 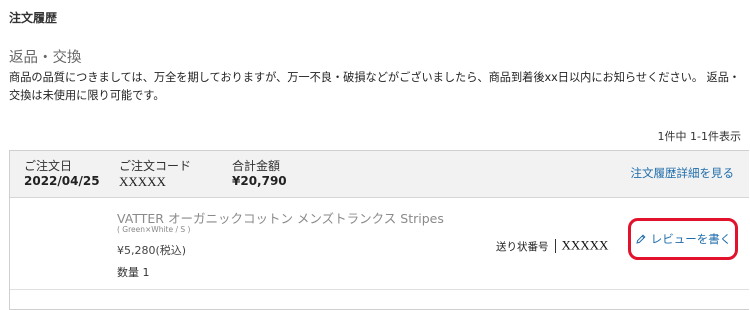 I want to click on product-quantity: 数量 1, so click(x=133, y=272).